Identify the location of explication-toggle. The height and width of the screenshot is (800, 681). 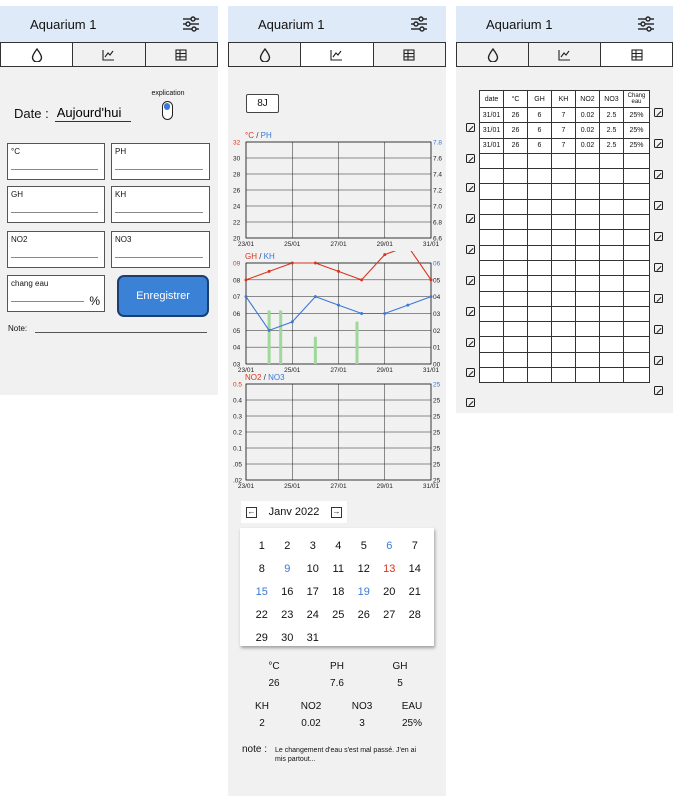
(167, 110).